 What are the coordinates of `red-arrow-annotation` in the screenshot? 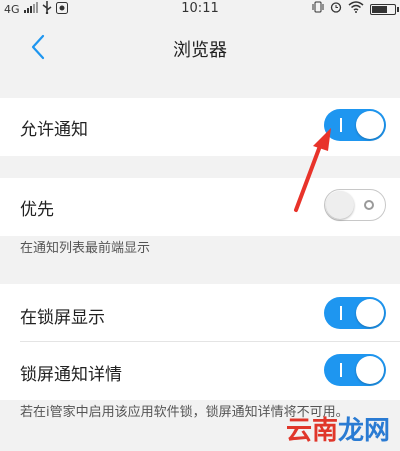 It's located at (312, 170).